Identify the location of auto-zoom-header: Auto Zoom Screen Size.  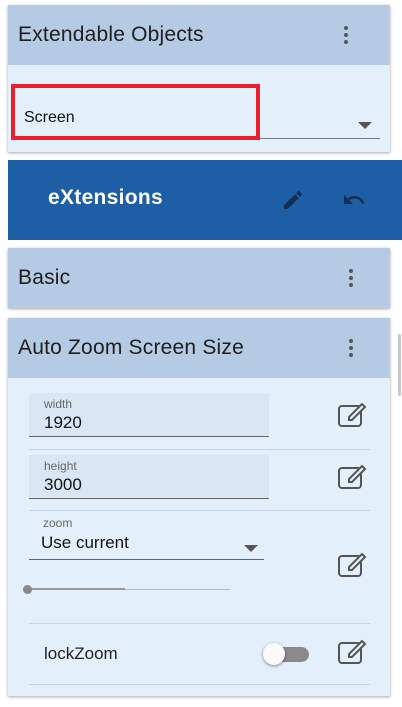
(199, 348).